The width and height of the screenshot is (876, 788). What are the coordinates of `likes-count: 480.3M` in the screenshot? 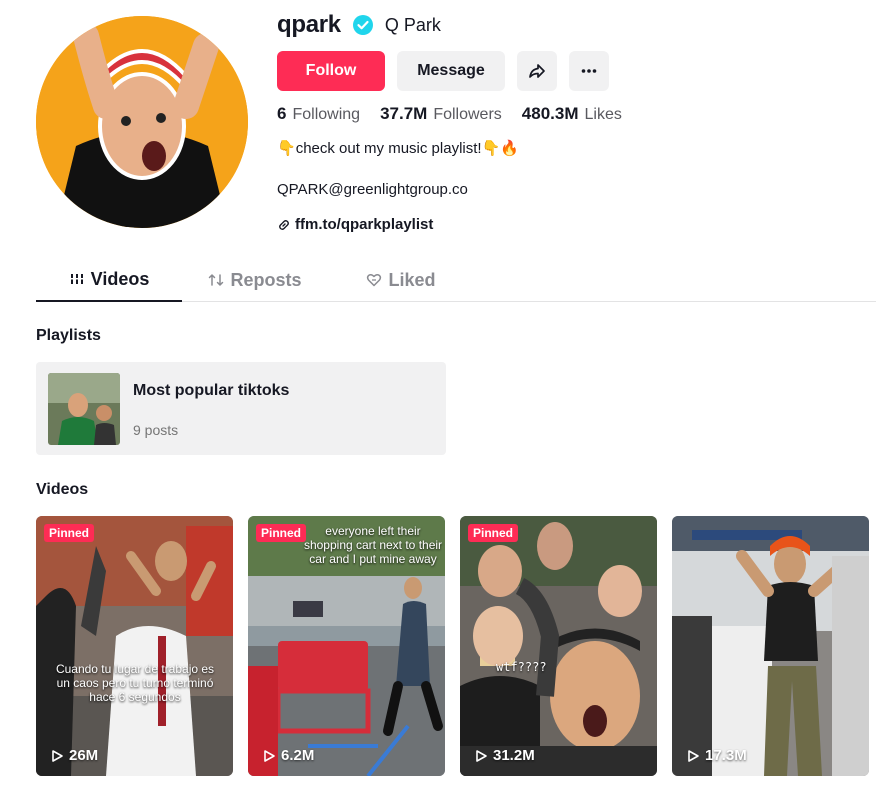 It's located at (550, 113).